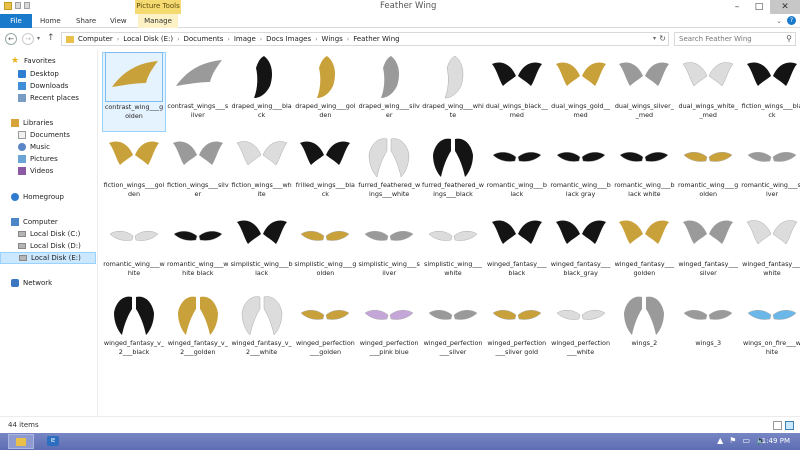 The width and height of the screenshot is (800, 450). What do you see at coordinates (262, 92) in the screenshot?
I see `file-item: draped_wing___black` at bounding box center [262, 92].